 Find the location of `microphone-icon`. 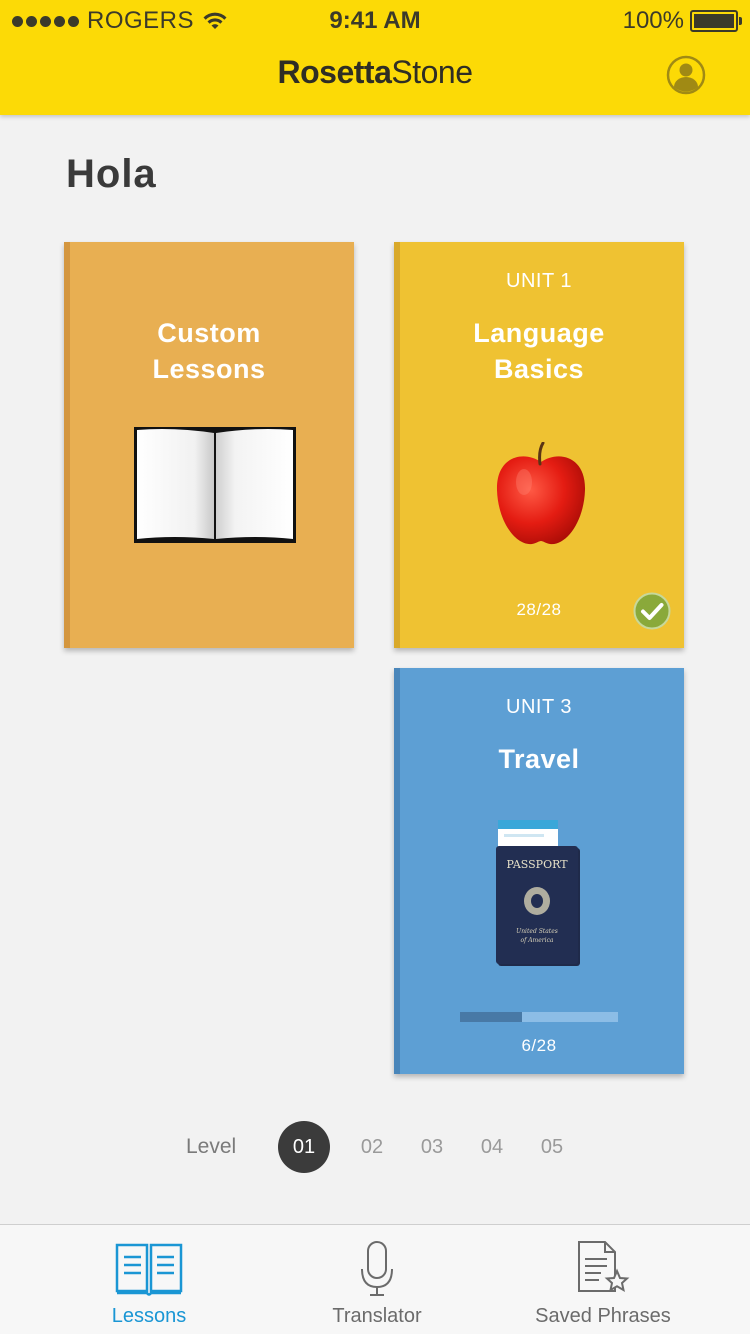

microphone-icon is located at coordinates (377, 1268).